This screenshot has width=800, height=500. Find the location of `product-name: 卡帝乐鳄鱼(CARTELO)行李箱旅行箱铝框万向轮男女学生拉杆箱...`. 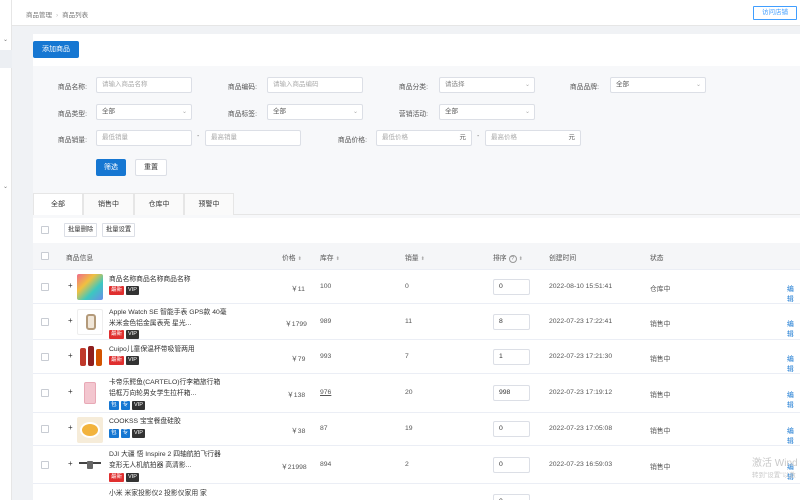

product-name: 卡帝乐鳄鱼(CARTELO)行李箱旅行箱铝框万向轮男女学生拉杆箱... is located at coordinates (168, 388).